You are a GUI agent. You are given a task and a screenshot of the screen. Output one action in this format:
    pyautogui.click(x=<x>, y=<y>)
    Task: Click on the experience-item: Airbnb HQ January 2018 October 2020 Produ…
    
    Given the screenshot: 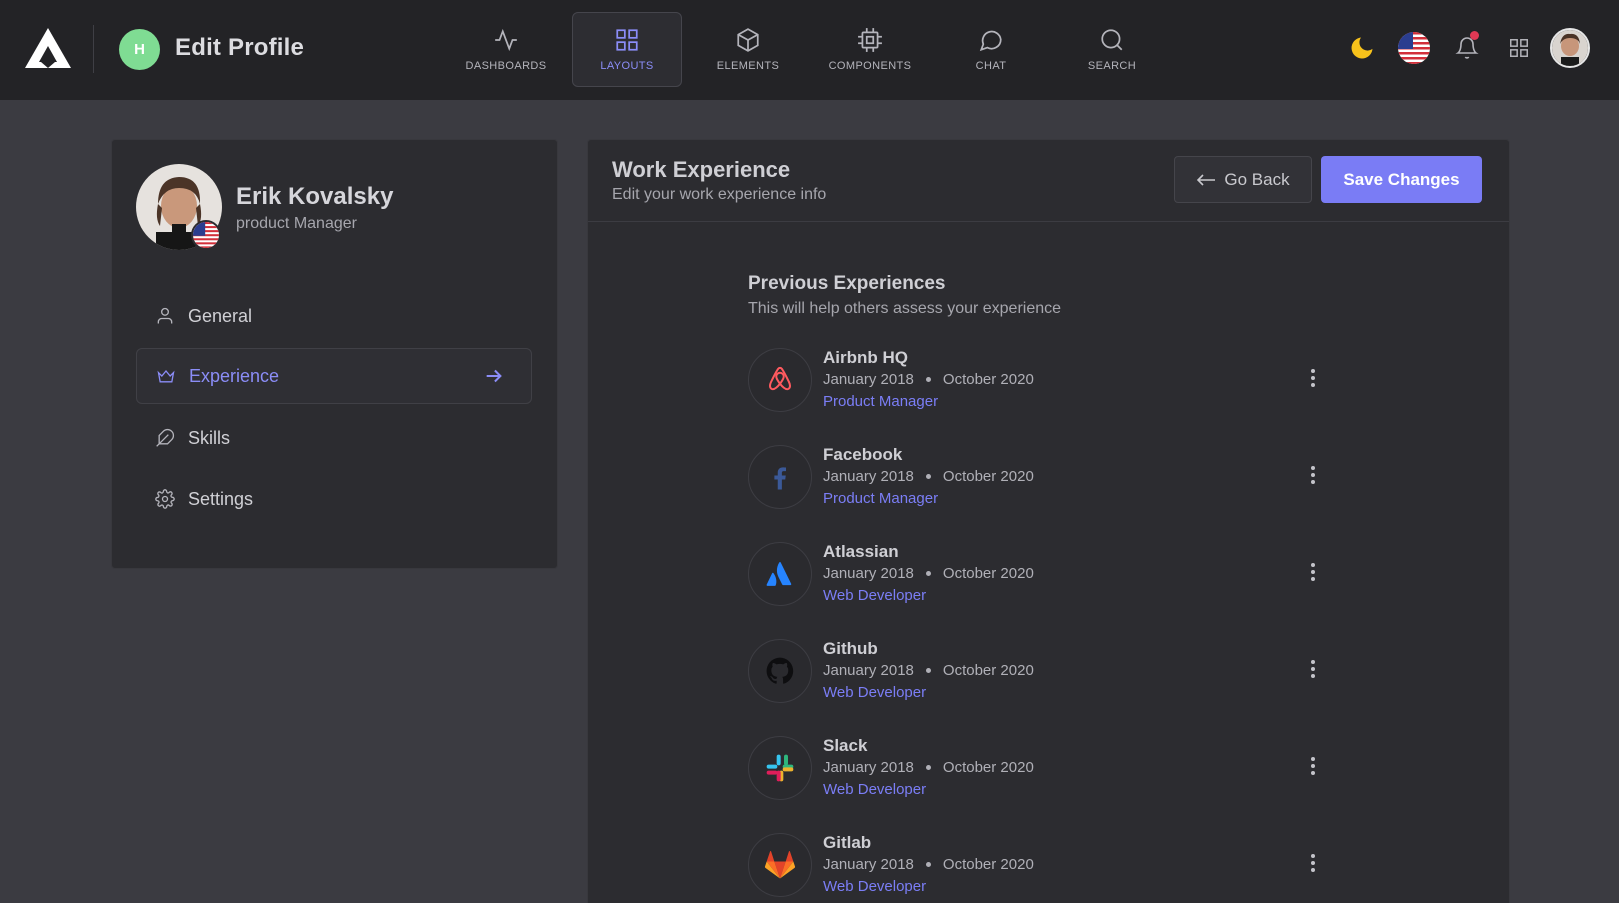 What is the action you would take?
    pyautogui.click(x=1048, y=388)
    